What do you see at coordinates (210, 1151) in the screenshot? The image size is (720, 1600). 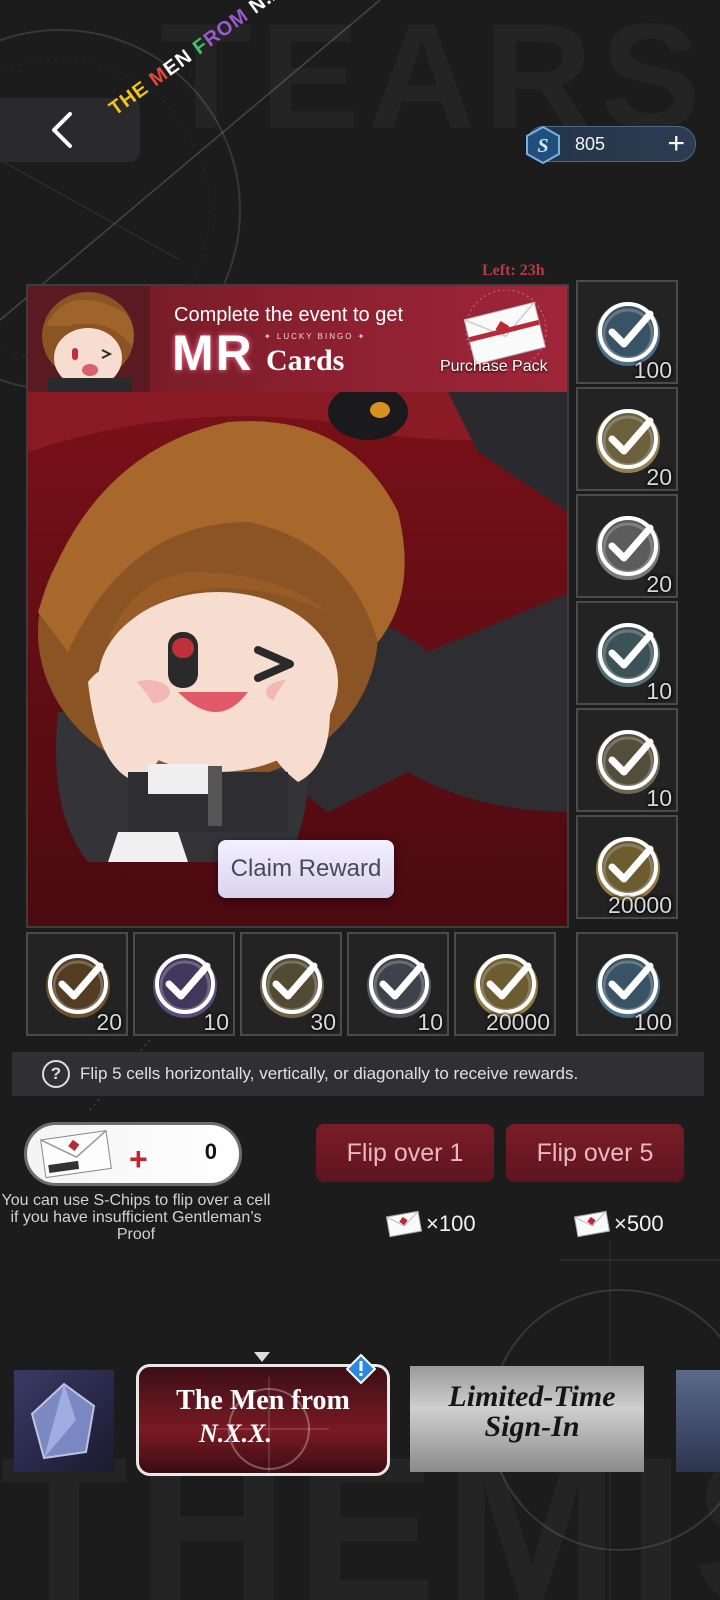 I see `proof-count: 0` at bounding box center [210, 1151].